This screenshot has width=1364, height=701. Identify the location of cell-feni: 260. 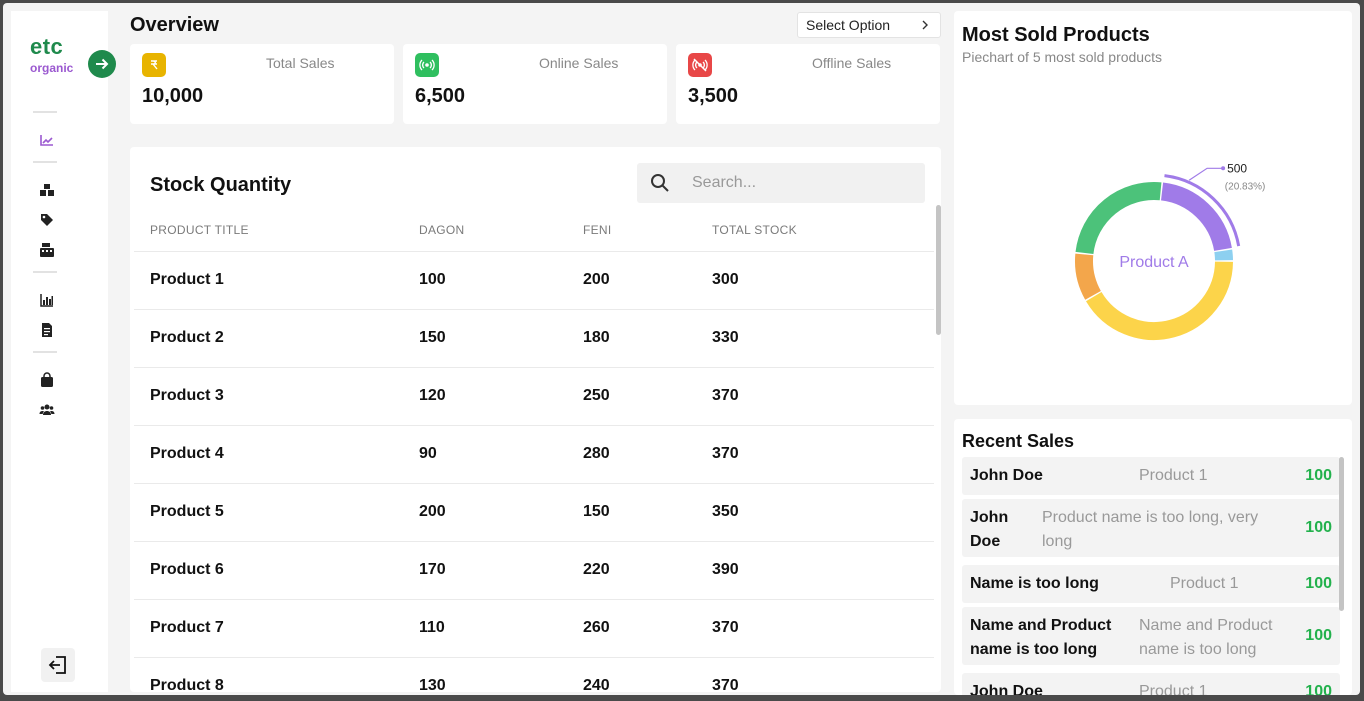
(596, 627).